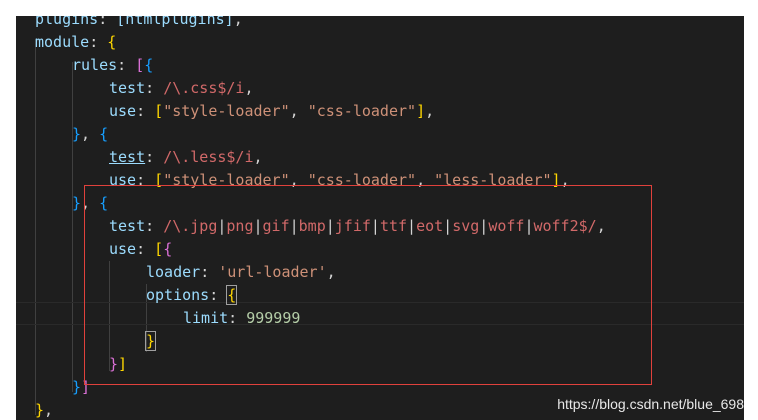 The width and height of the screenshot is (758, 420). What do you see at coordinates (272, 272) in the screenshot?
I see `string-url-loader: 'url-loader'` at bounding box center [272, 272].